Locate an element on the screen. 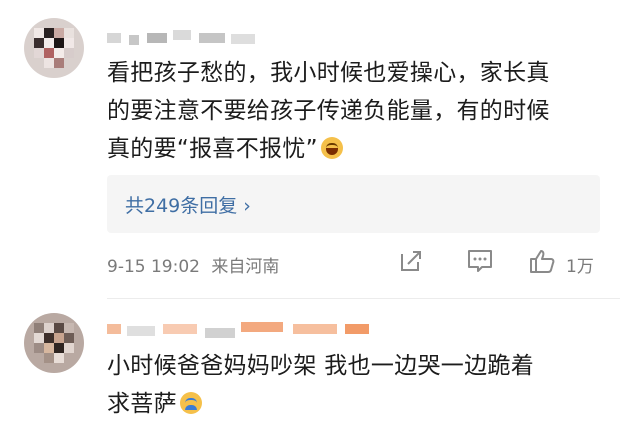 This screenshot has width=620, height=431. comment-meta: 9-15 19:02 来自河南 is located at coordinates (193, 264).